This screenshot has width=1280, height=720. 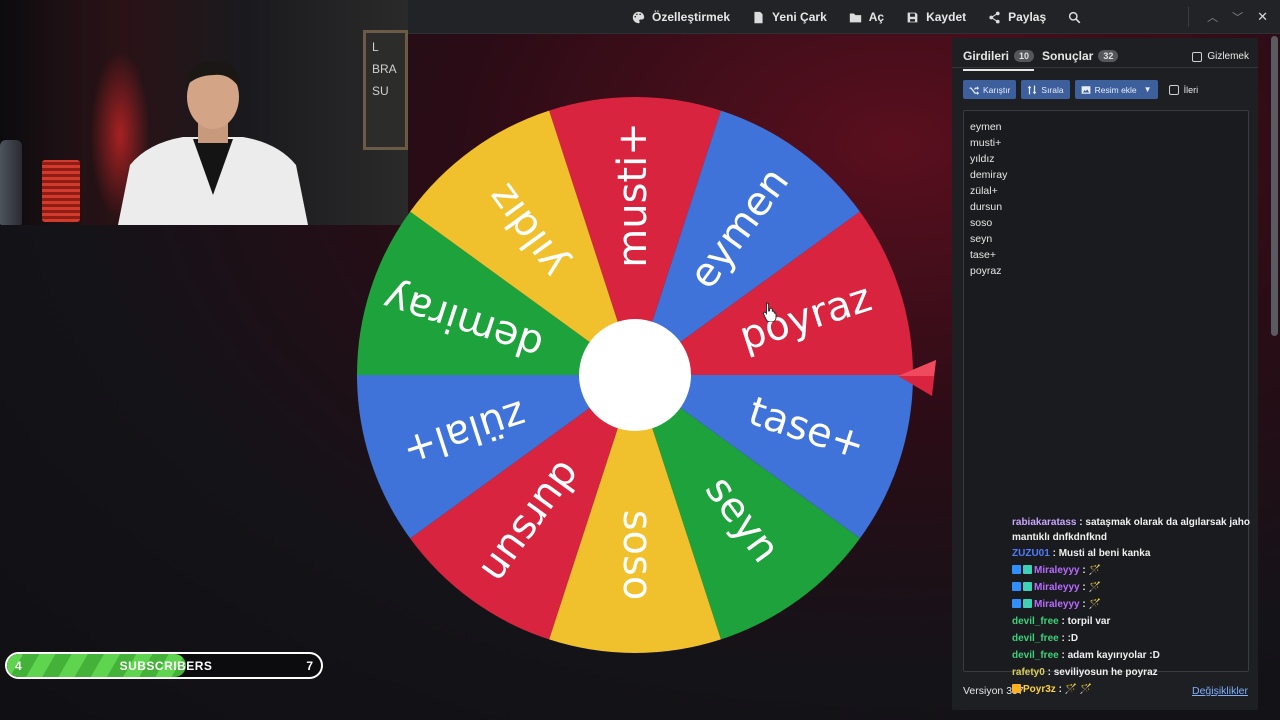 What do you see at coordinates (990, 89) in the screenshot?
I see `shuffle-button: Karıştır` at bounding box center [990, 89].